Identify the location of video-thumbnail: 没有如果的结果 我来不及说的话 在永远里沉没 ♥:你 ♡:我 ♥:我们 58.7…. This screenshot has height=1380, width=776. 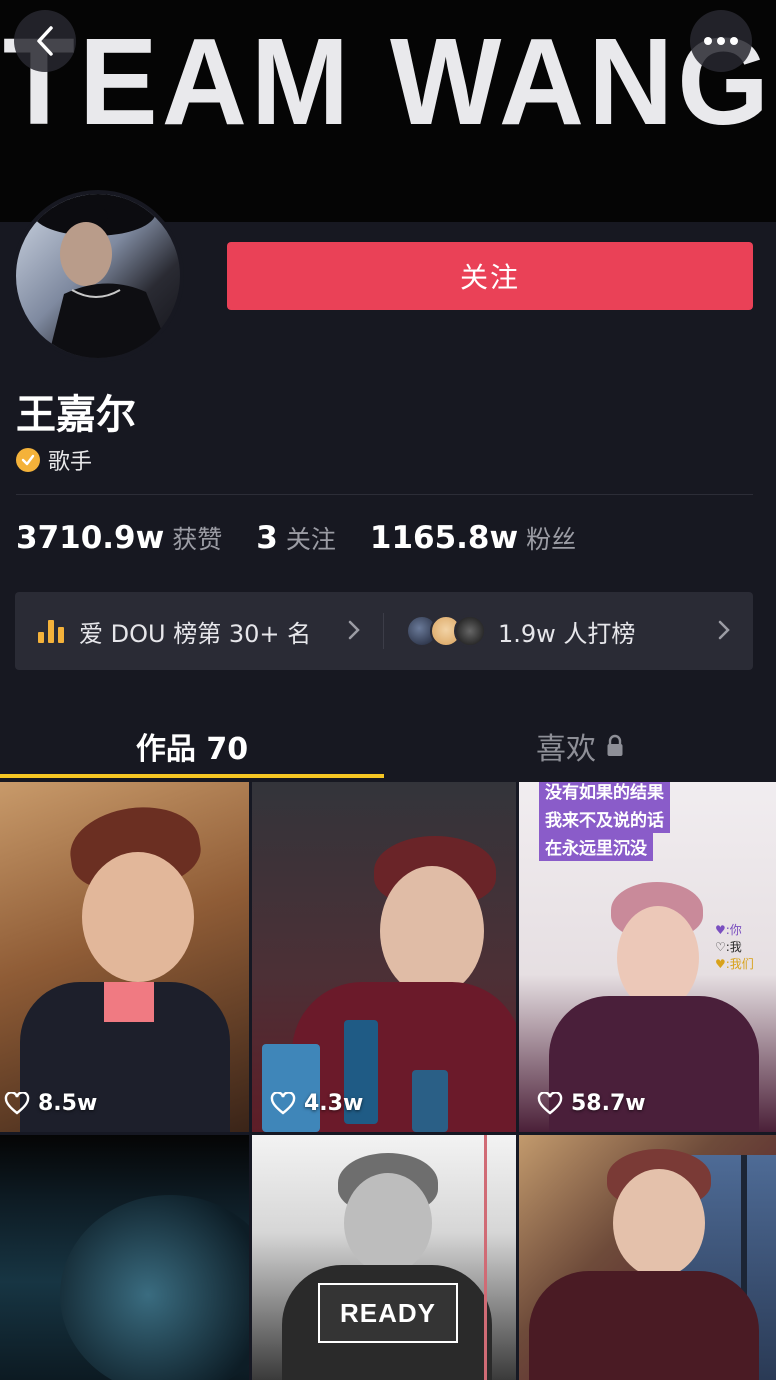
(647, 957).